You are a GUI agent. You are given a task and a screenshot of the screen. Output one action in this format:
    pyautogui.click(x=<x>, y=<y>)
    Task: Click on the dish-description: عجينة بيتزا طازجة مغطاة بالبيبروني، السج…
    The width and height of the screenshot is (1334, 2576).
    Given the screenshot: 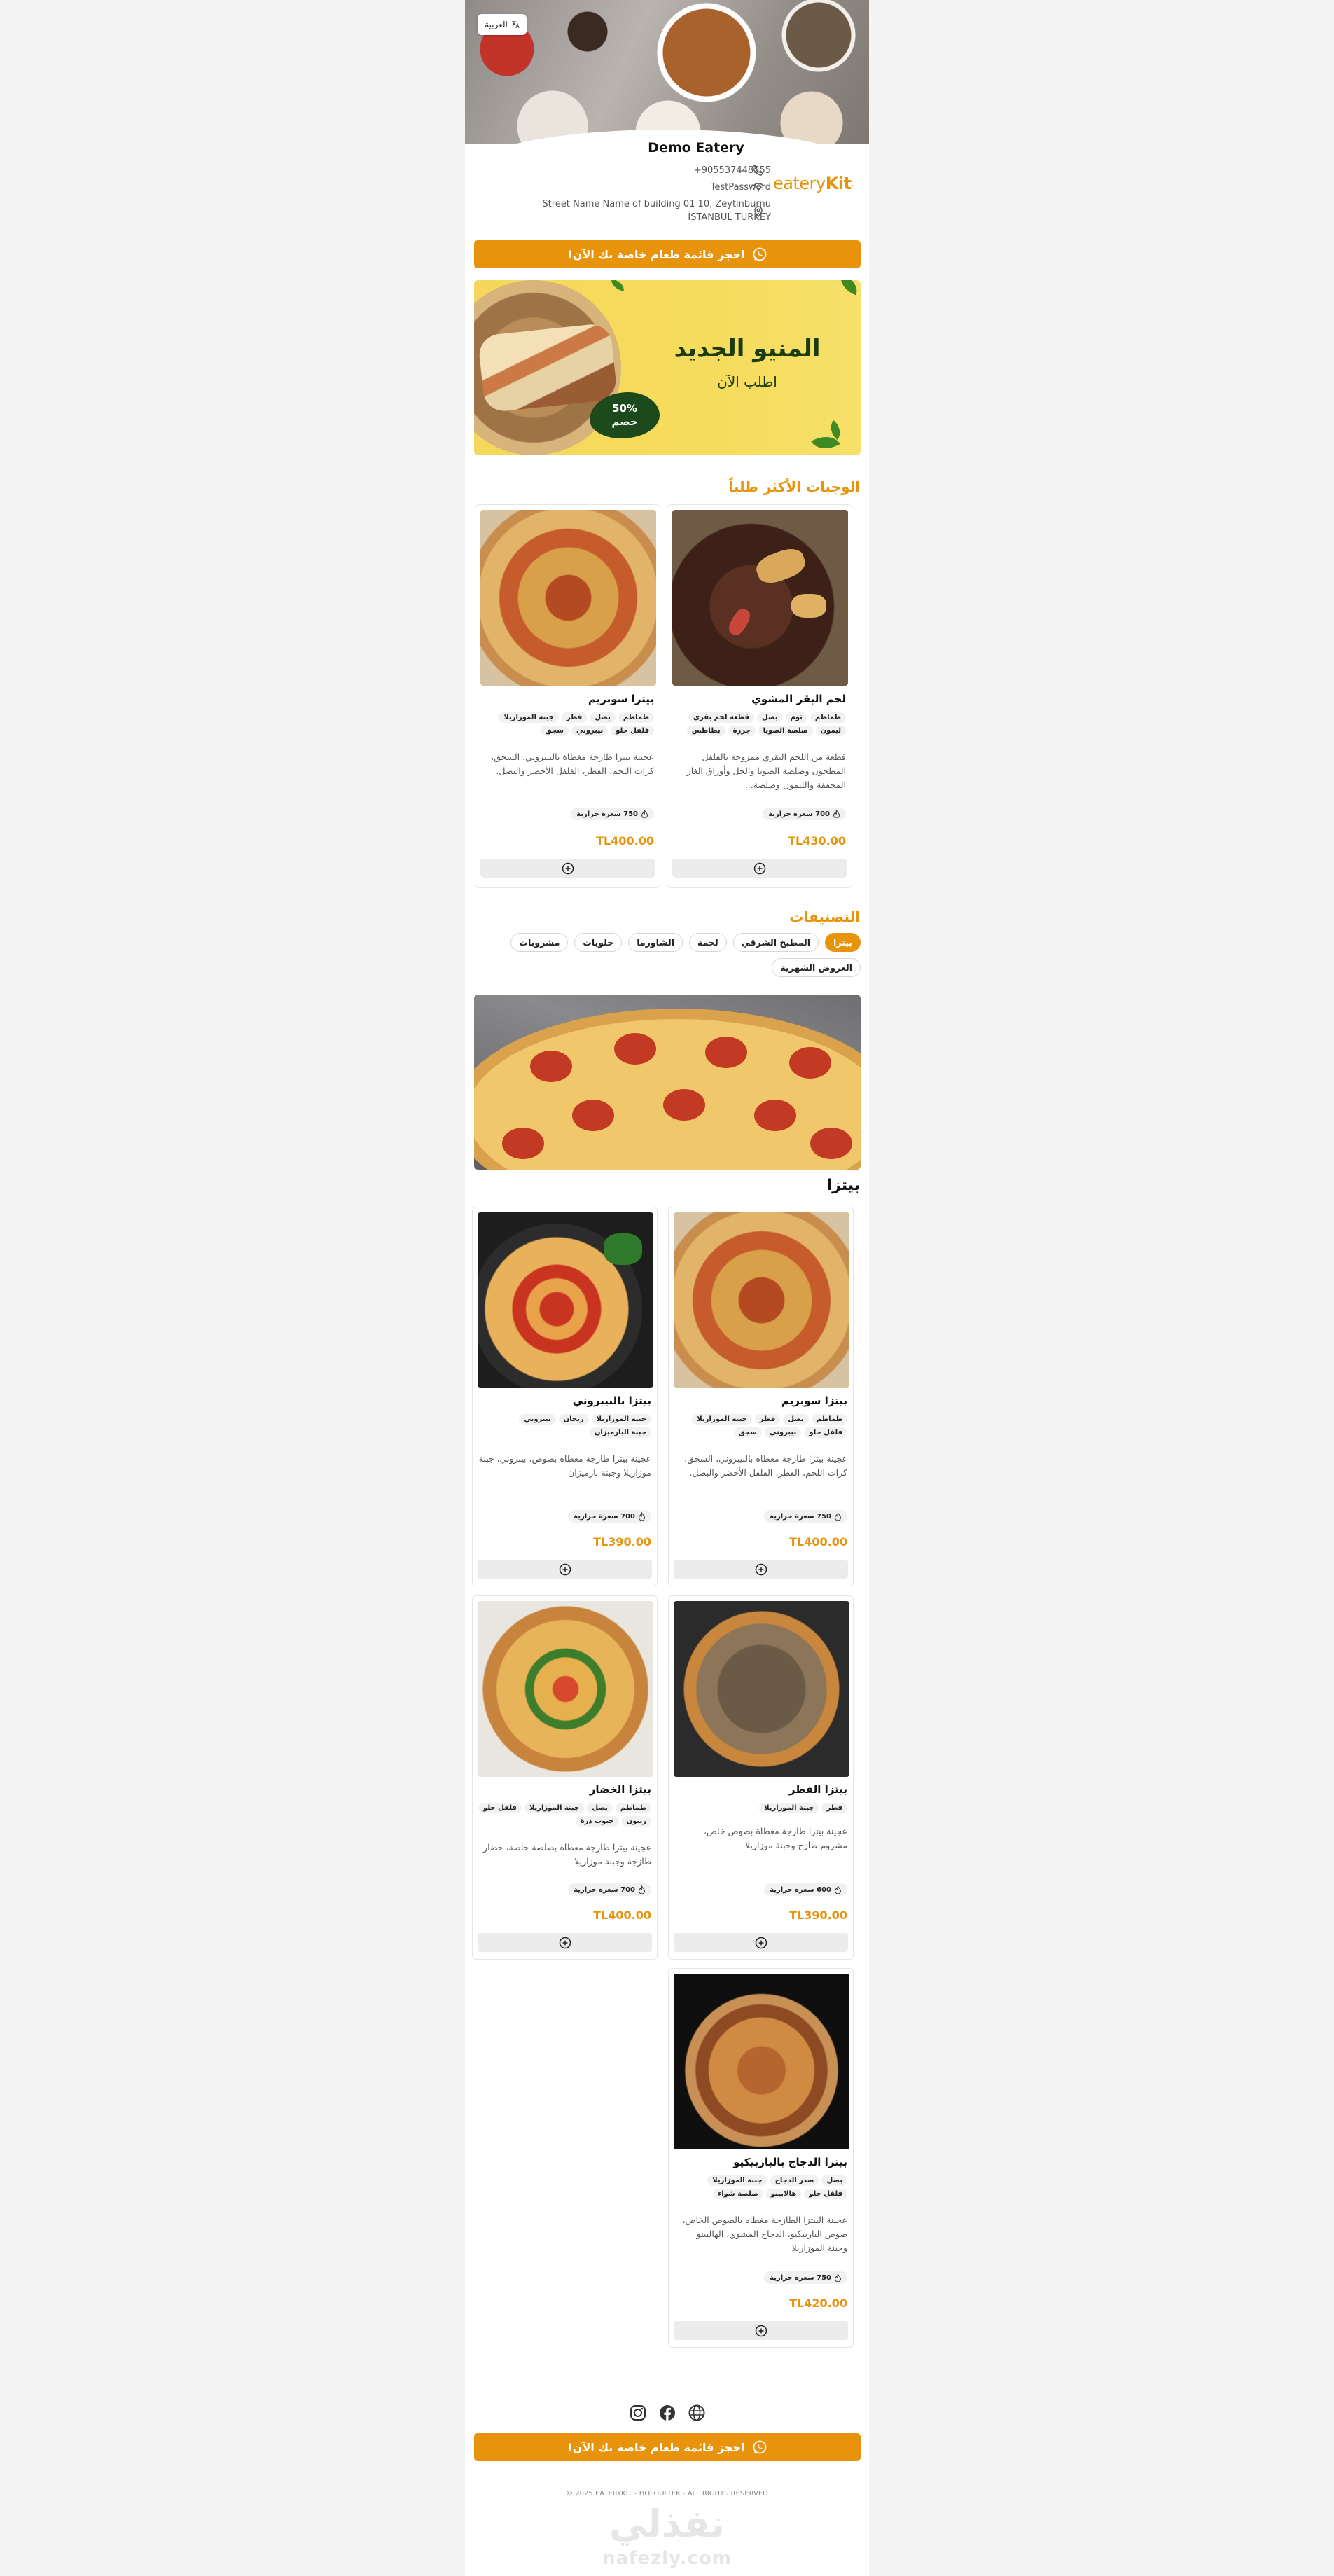 What is the action you would take?
    pyautogui.click(x=572, y=764)
    